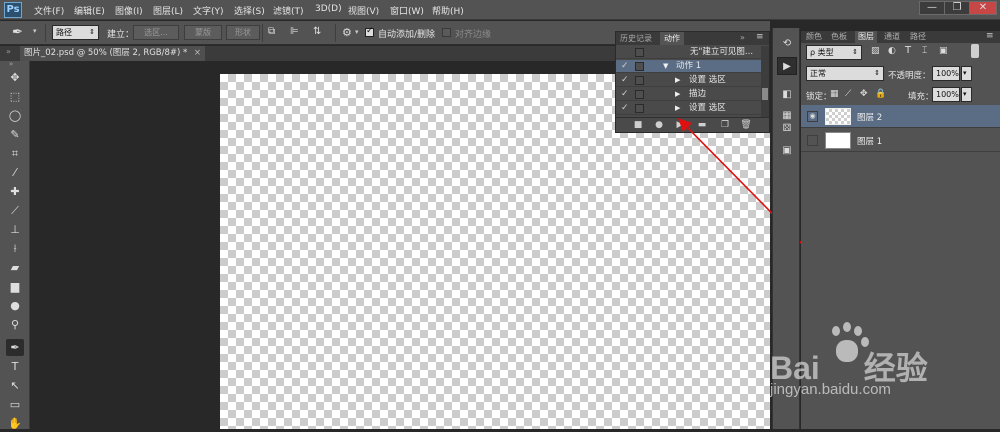 The height and width of the screenshot is (432, 1000). What do you see at coordinates (15, 115) in the screenshot?
I see `lasso-tool-icon: ◯` at bounding box center [15, 115].